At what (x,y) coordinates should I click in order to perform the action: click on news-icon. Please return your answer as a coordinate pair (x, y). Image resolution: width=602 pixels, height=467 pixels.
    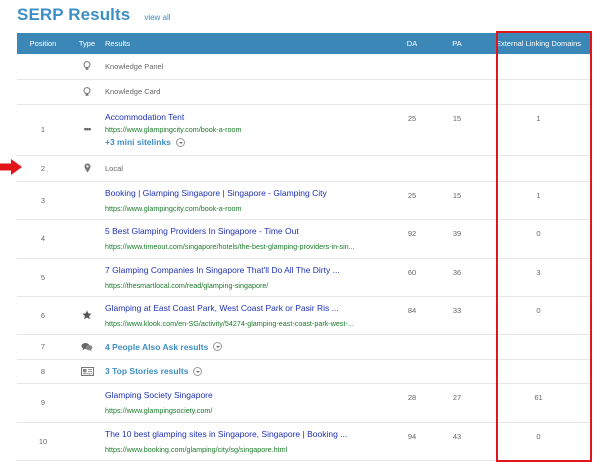
    Looking at the image, I should click on (87, 371).